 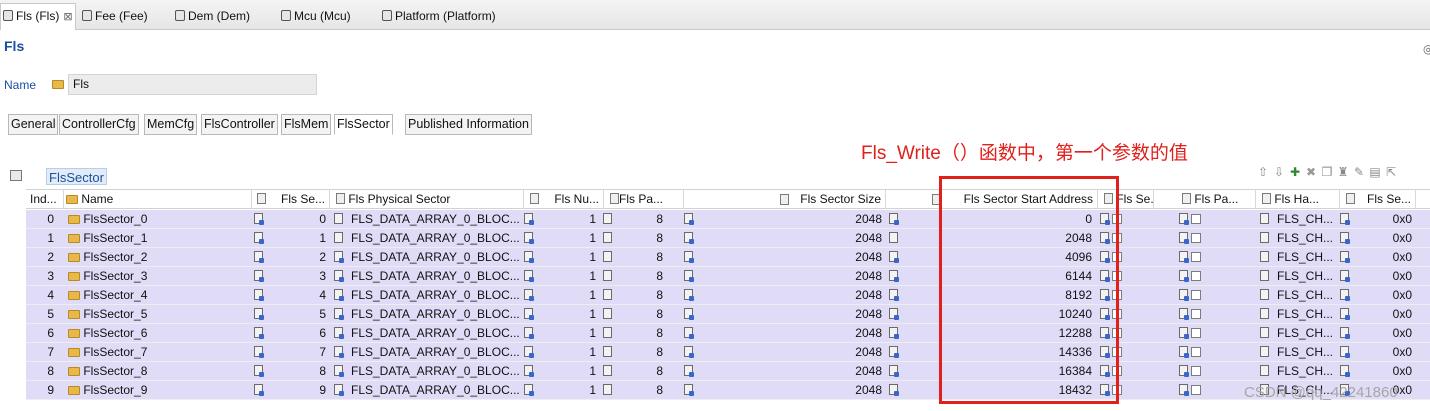 I want to click on row-name-cell: FlsSector_9, so click(x=158, y=390).